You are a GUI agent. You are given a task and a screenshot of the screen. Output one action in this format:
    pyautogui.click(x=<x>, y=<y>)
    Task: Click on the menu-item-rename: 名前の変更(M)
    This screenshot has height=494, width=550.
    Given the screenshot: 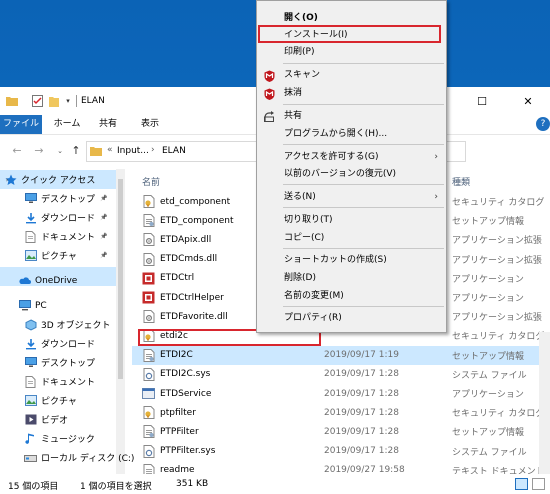 What is the action you would take?
    pyautogui.click(x=351, y=296)
    